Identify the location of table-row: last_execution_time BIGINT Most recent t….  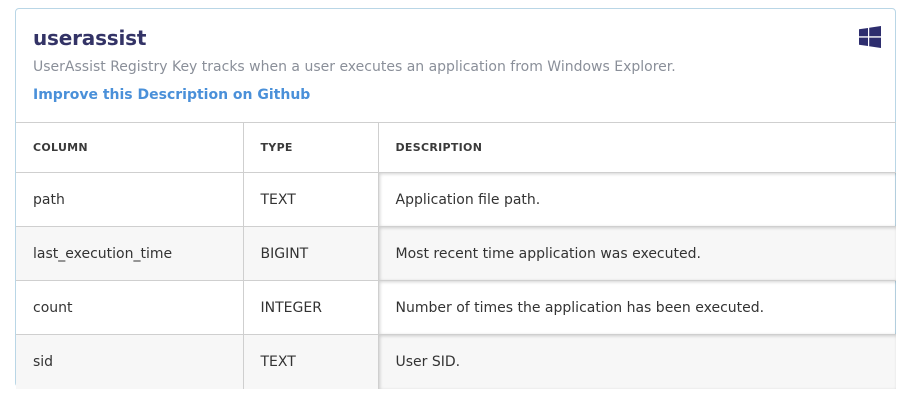
(456, 253).